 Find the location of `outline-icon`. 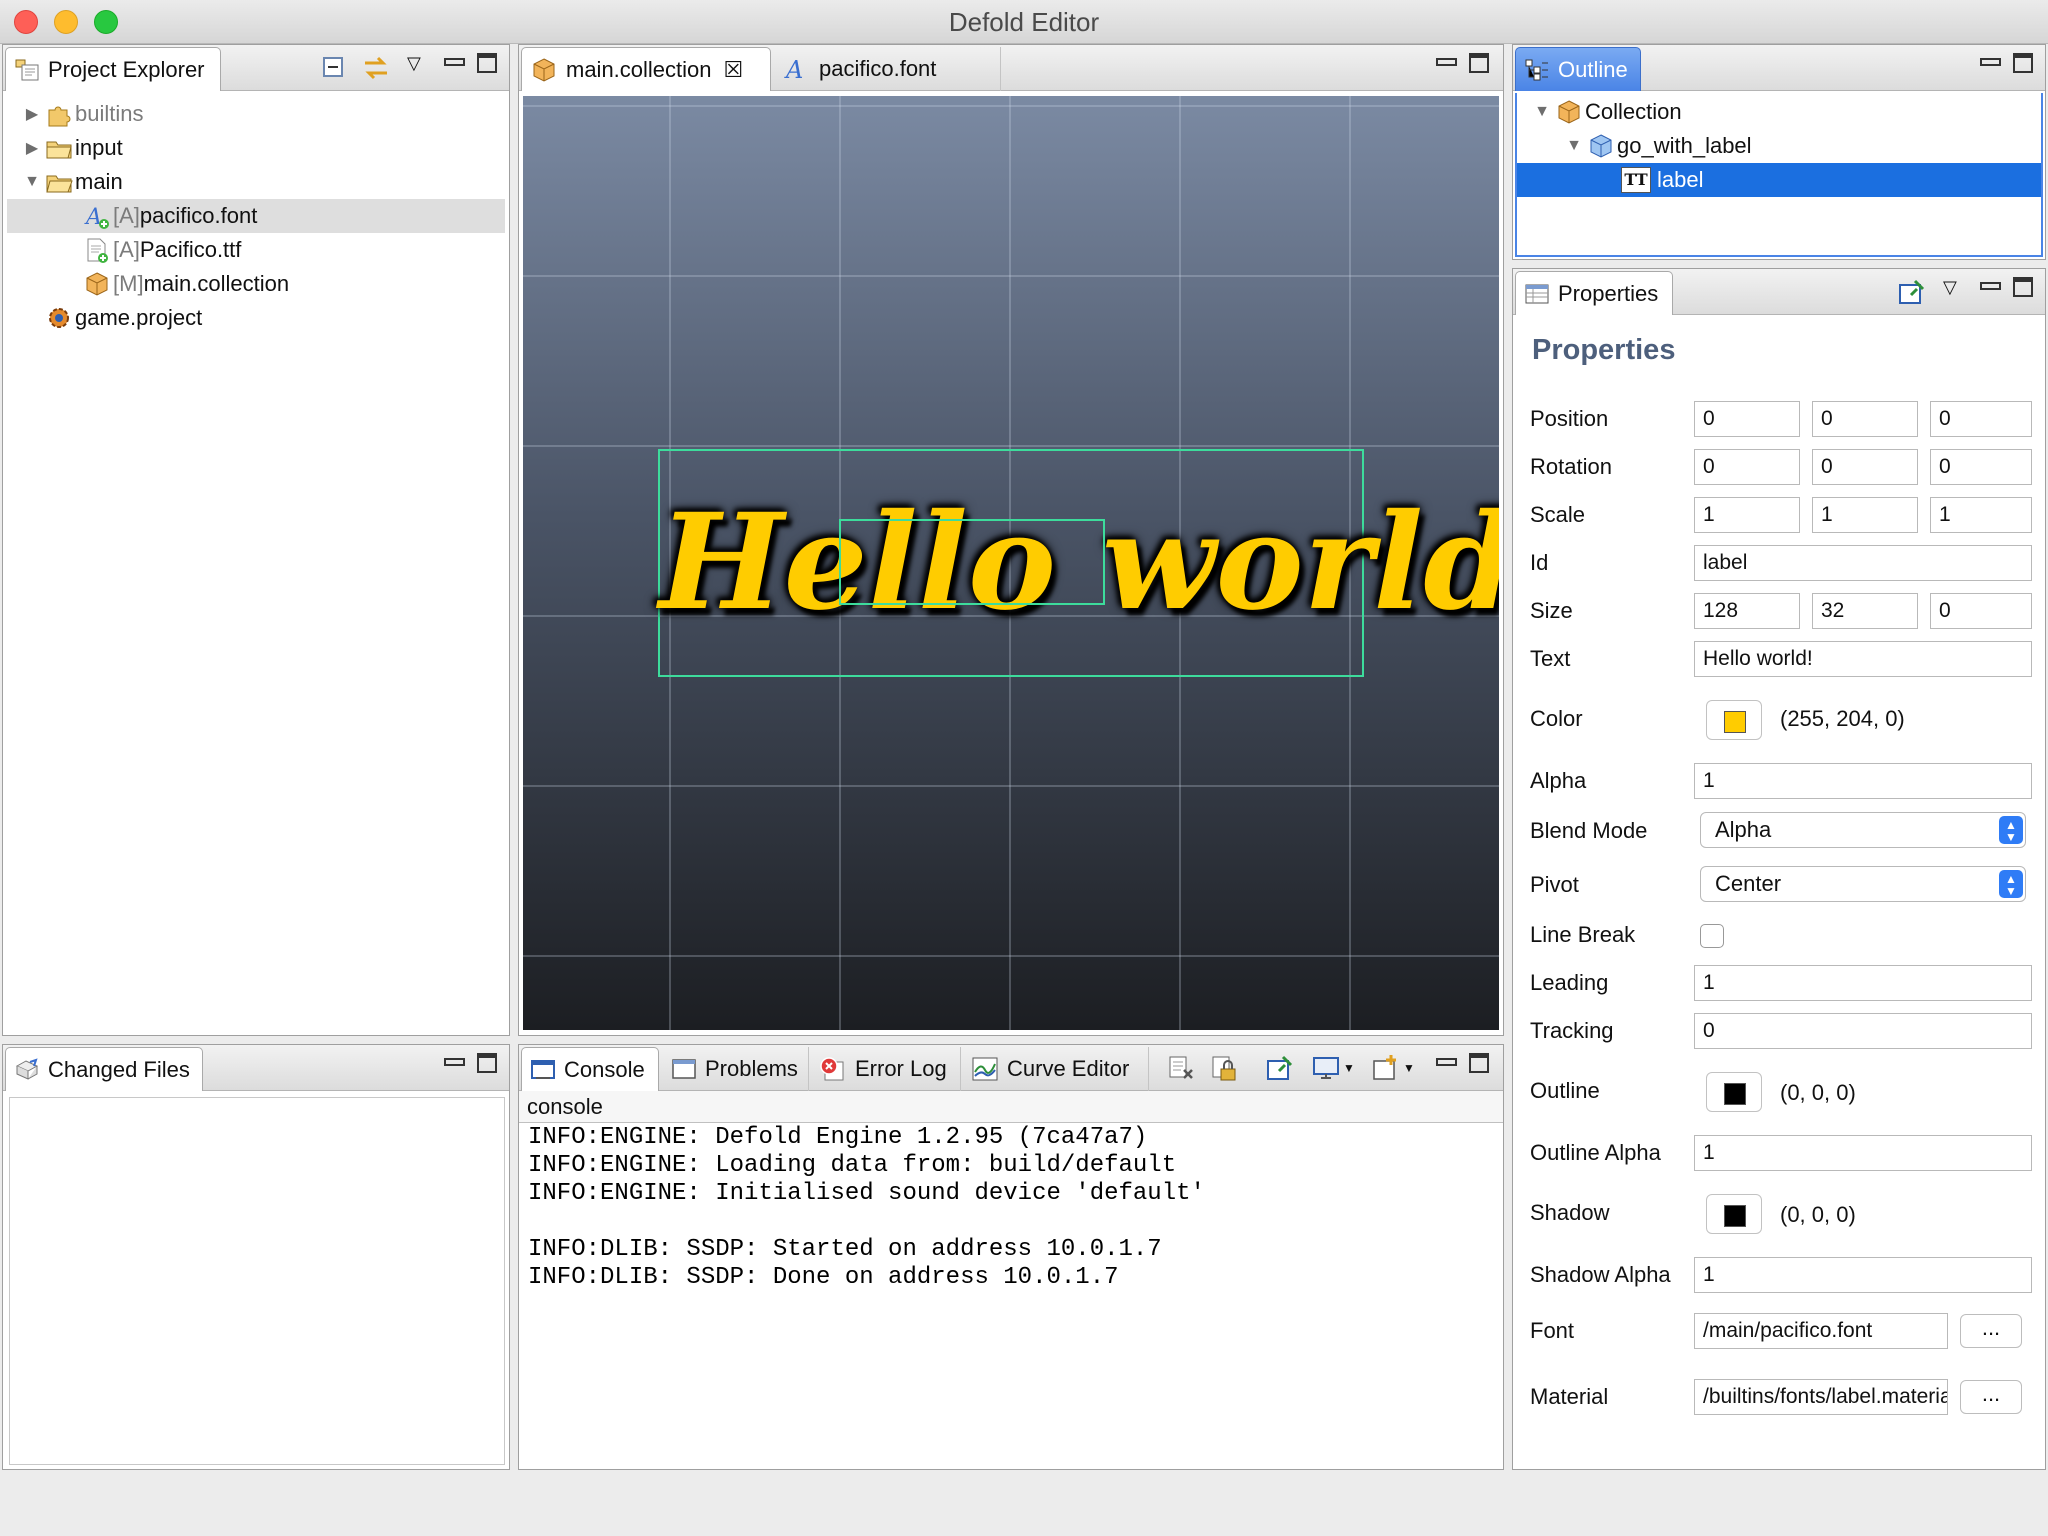

outline-icon is located at coordinates (1537, 70).